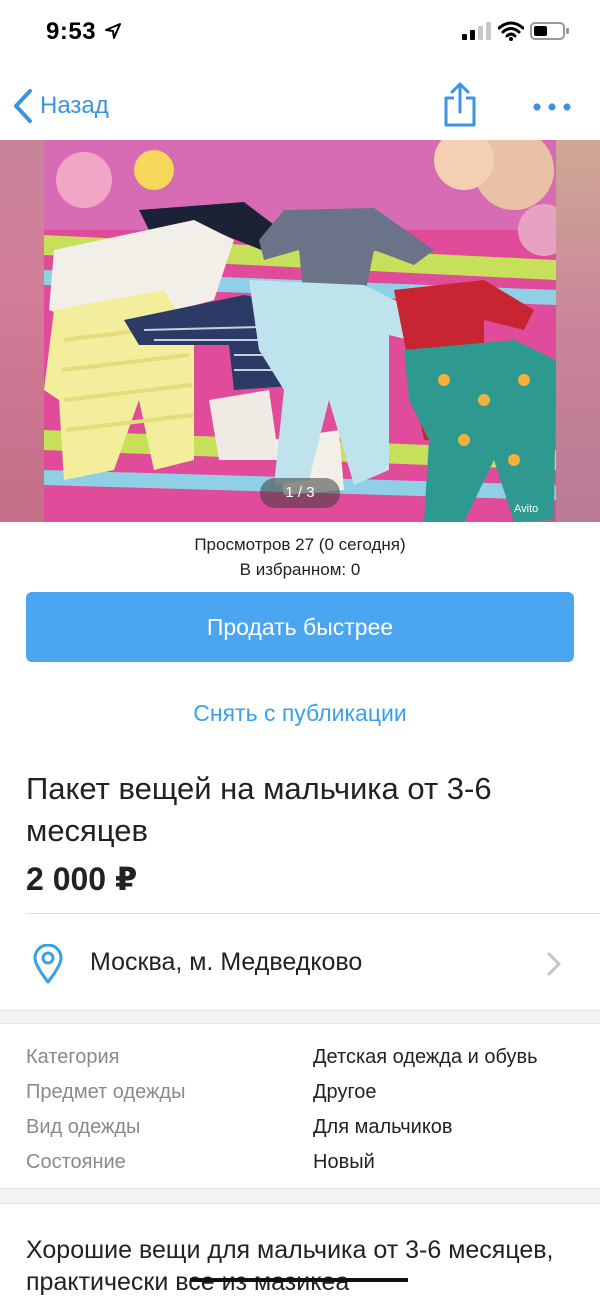  What do you see at coordinates (476, 31) in the screenshot?
I see `signal-icon` at bounding box center [476, 31].